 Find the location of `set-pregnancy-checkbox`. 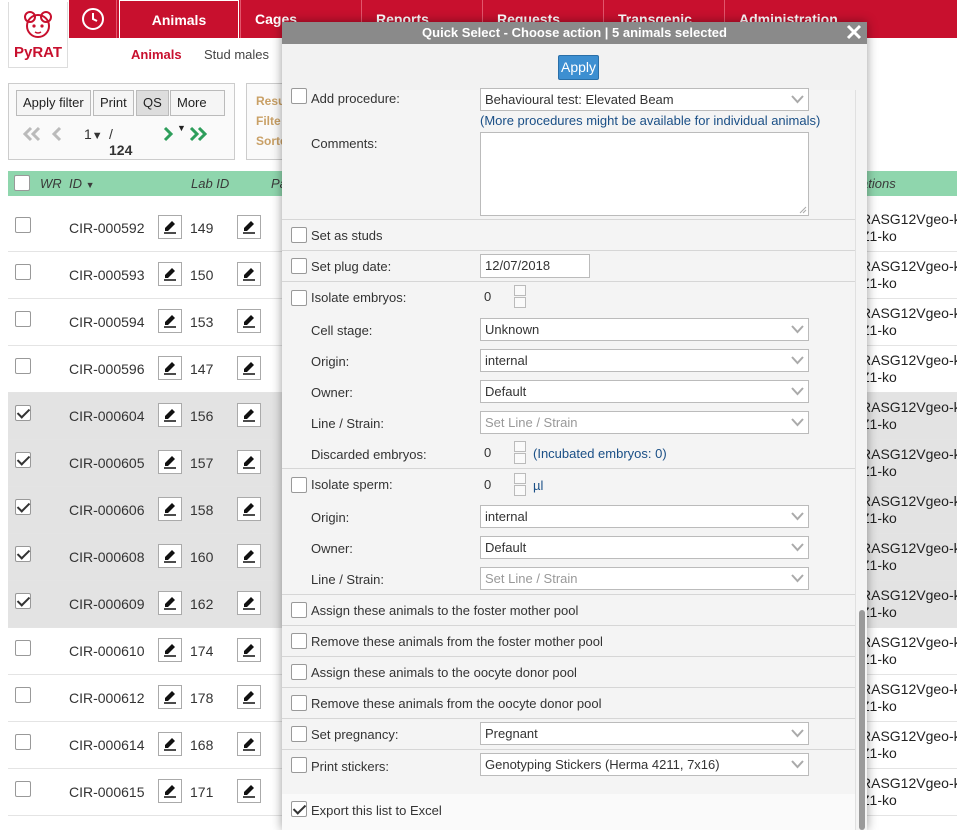

set-pregnancy-checkbox is located at coordinates (299, 734).